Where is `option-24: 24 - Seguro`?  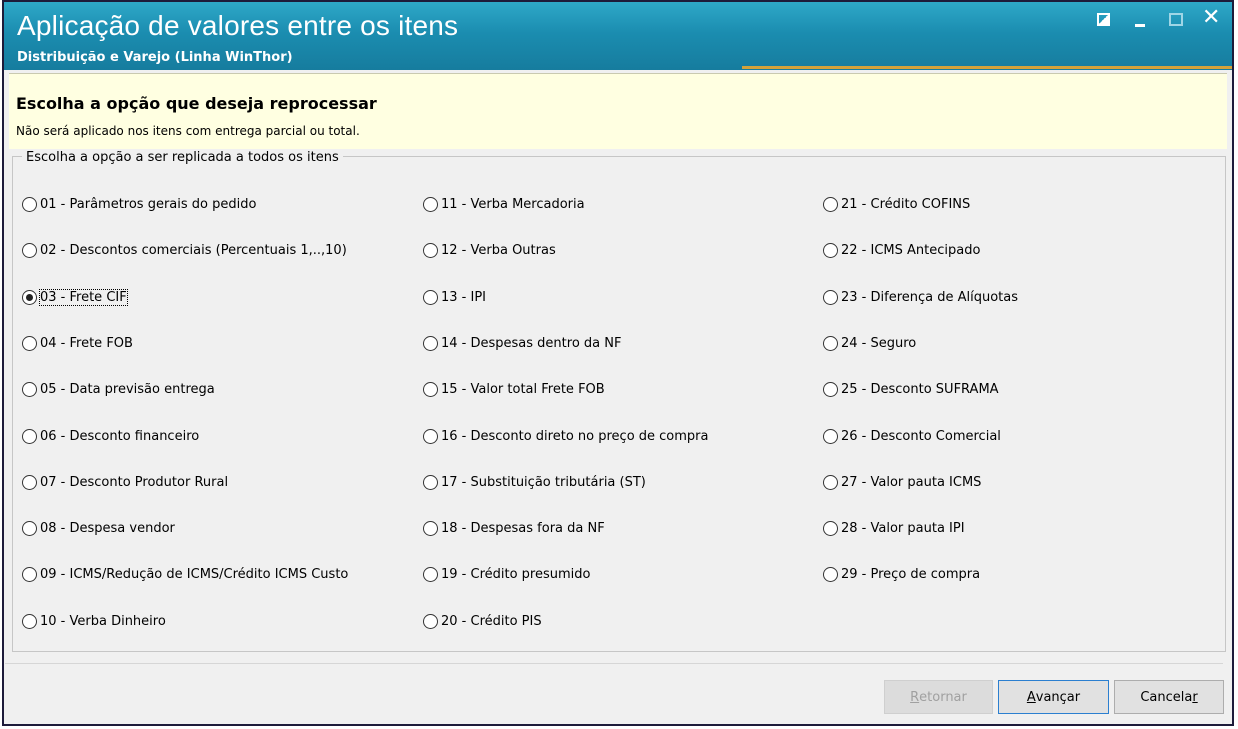 option-24: 24 - Seguro is located at coordinates (869, 343).